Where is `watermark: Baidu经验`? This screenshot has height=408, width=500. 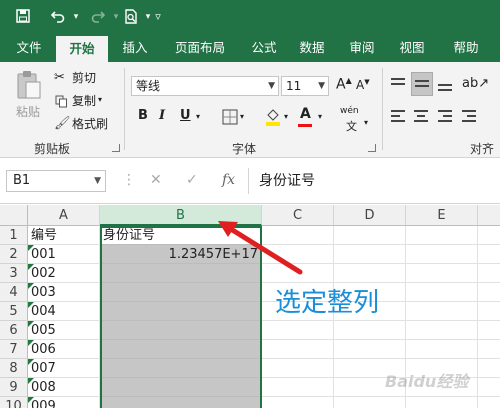 watermark: Baidu经验 is located at coordinates (427, 381).